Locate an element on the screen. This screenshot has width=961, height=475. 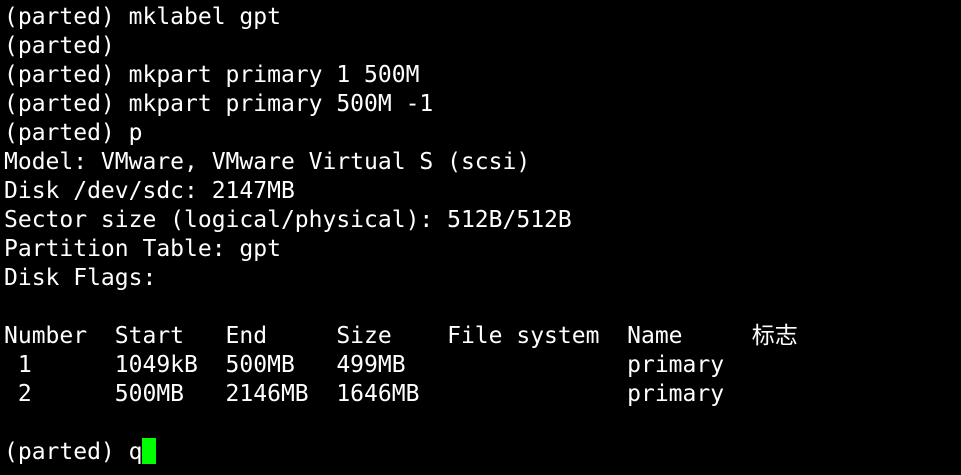
partition-row: 1 1049kB 500MB 499MB primary is located at coordinates (364, 365).